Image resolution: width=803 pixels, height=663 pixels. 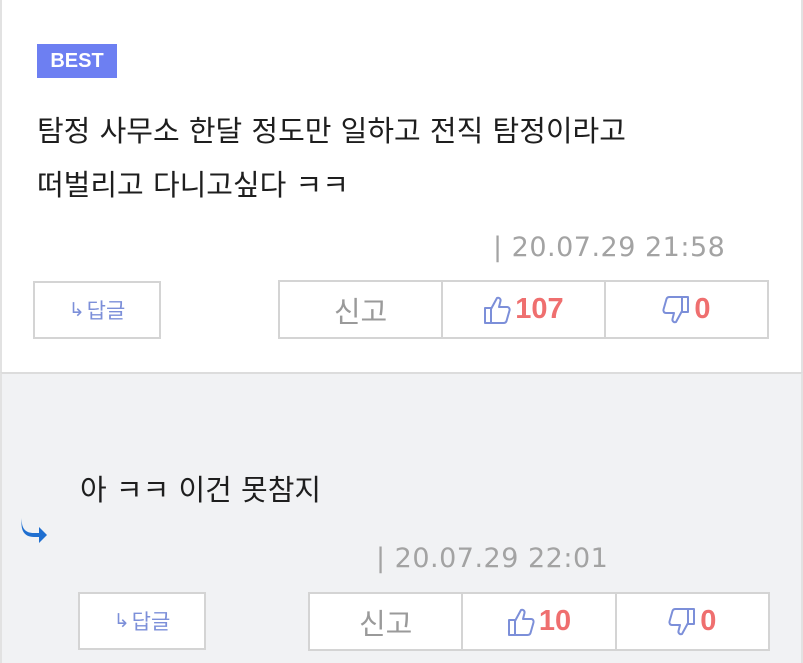 What do you see at coordinates (331, 131) in the screenshot?
I see `best-comment-line-1: 탐정 사무소 한달 정도만 일하고 전직 탐정이라고` at bounding box center [331, 131].